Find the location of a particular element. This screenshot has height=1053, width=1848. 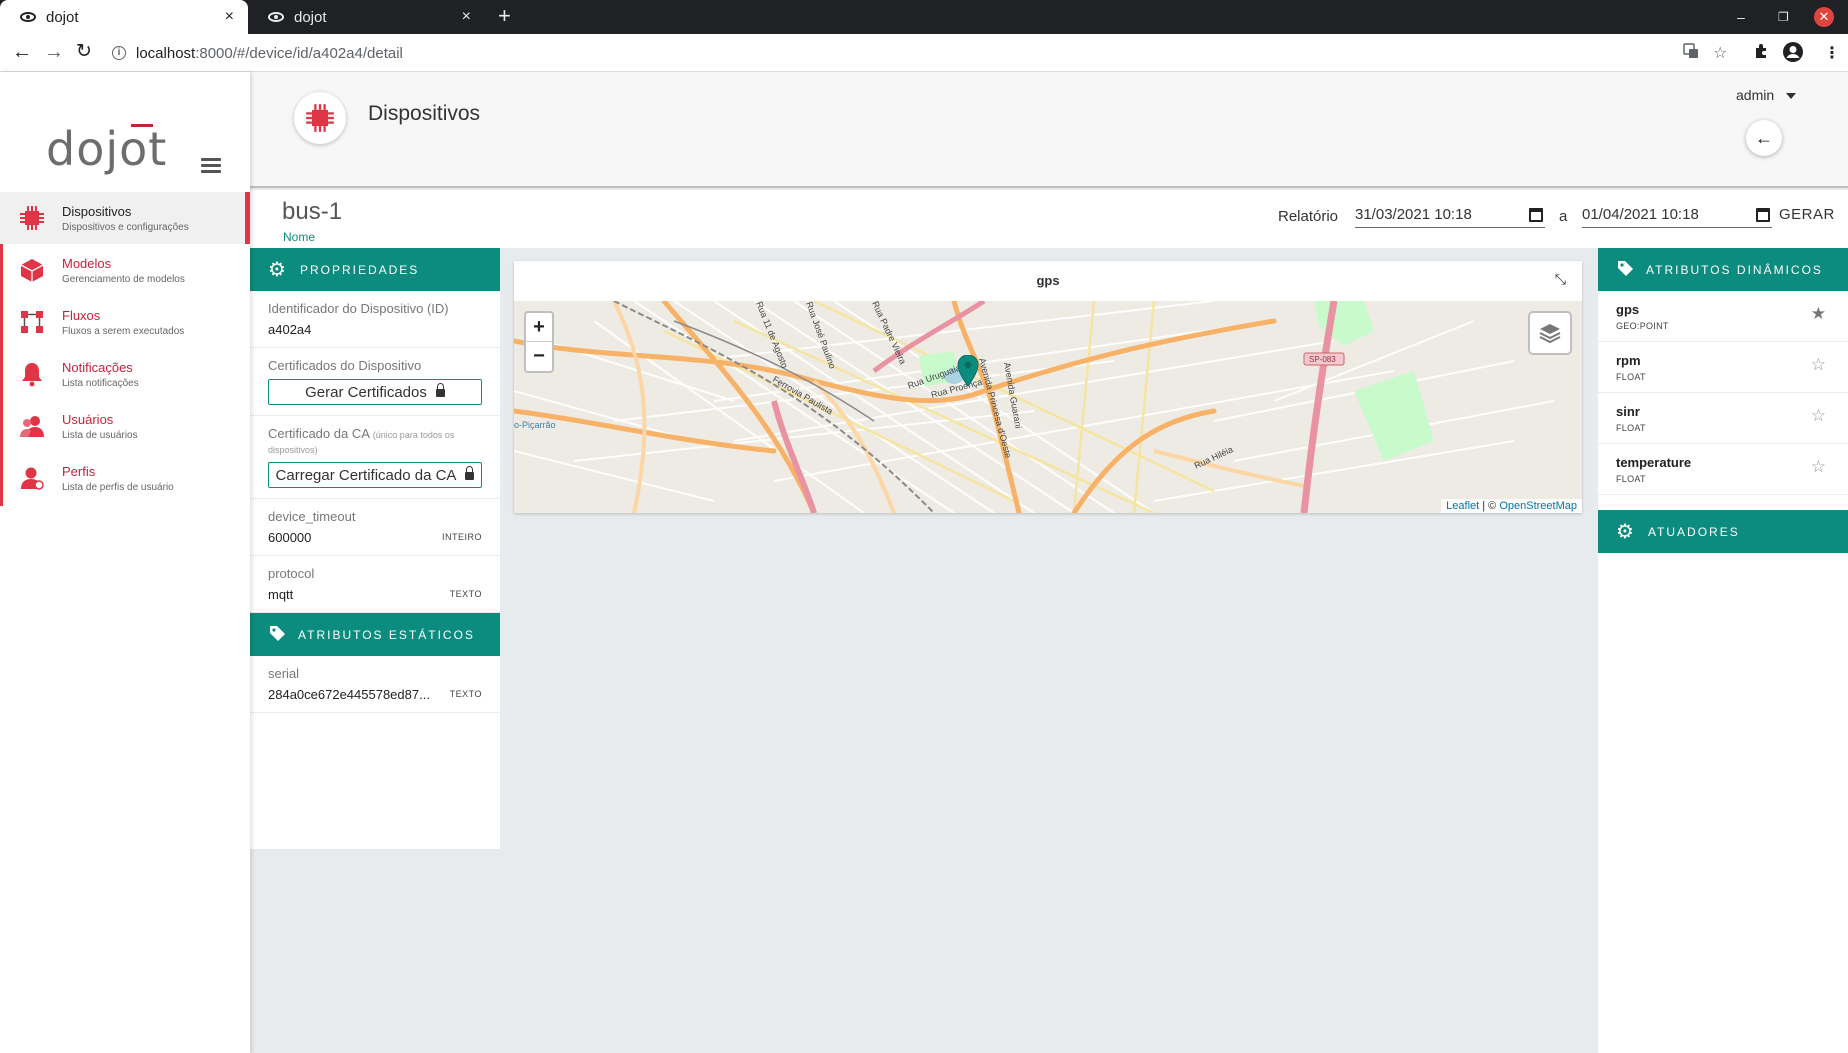

translate-icon is located at coordinates (1691, 53).